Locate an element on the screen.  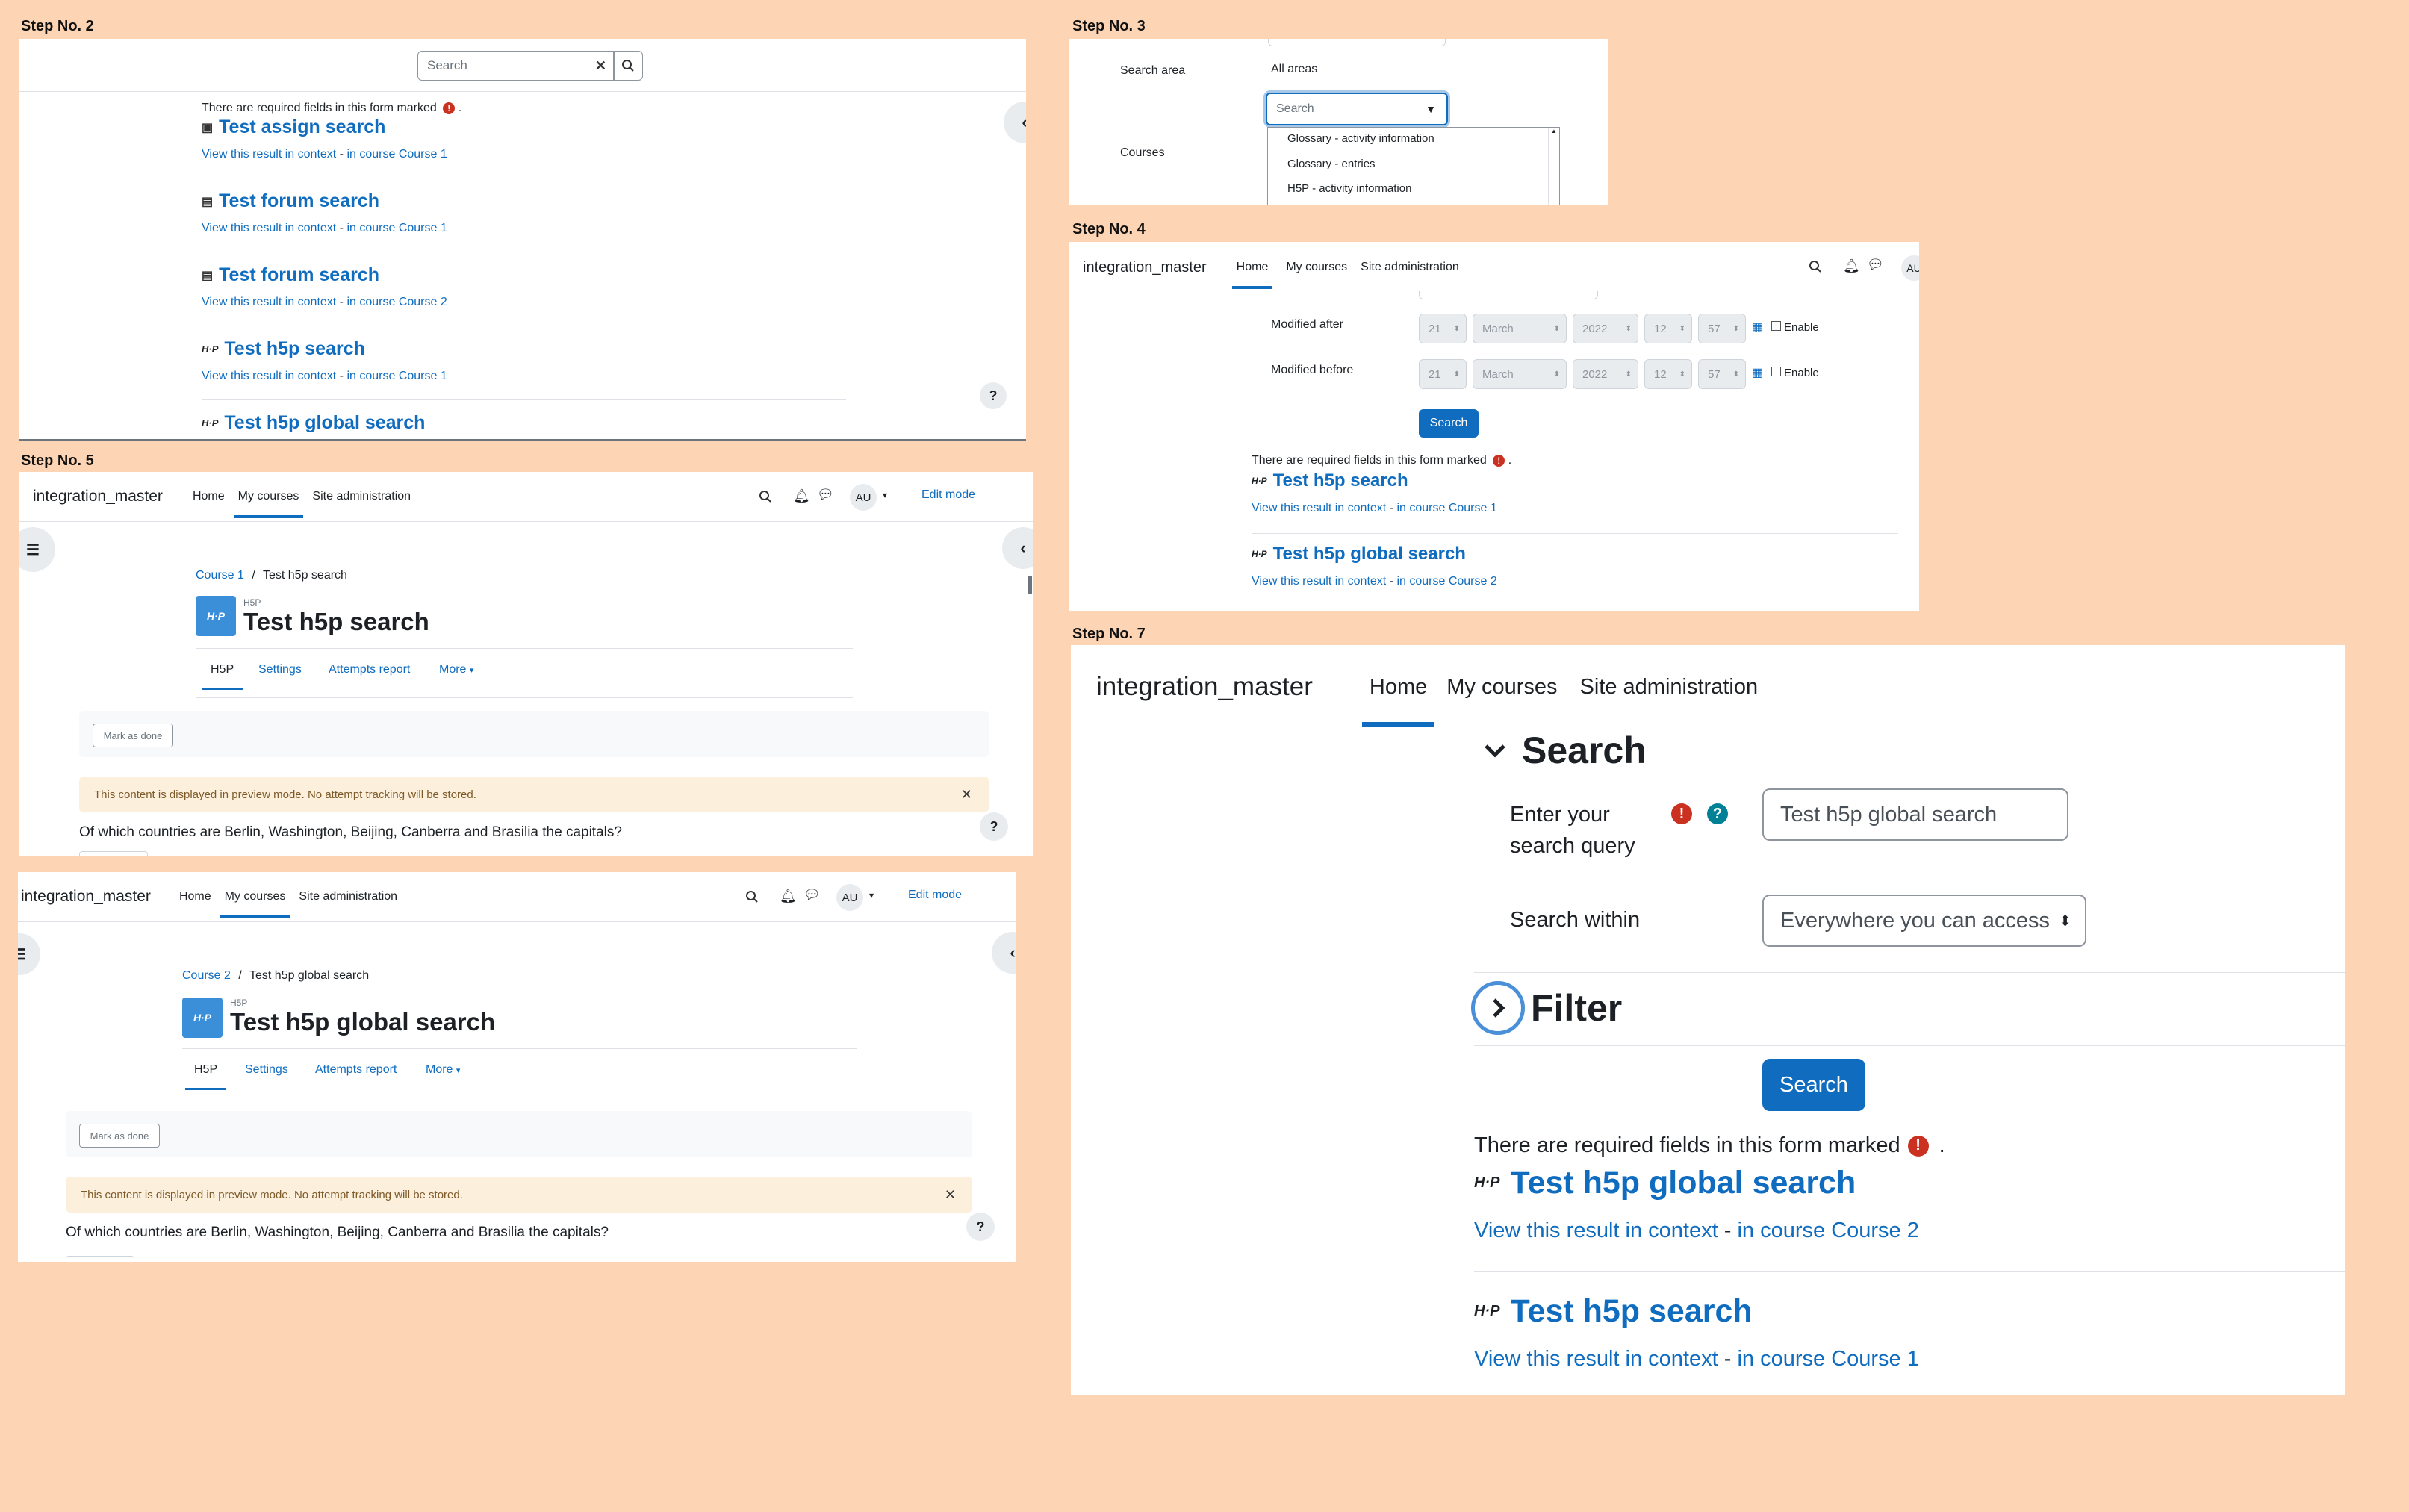
search-button is located at coordinates (628, 66).